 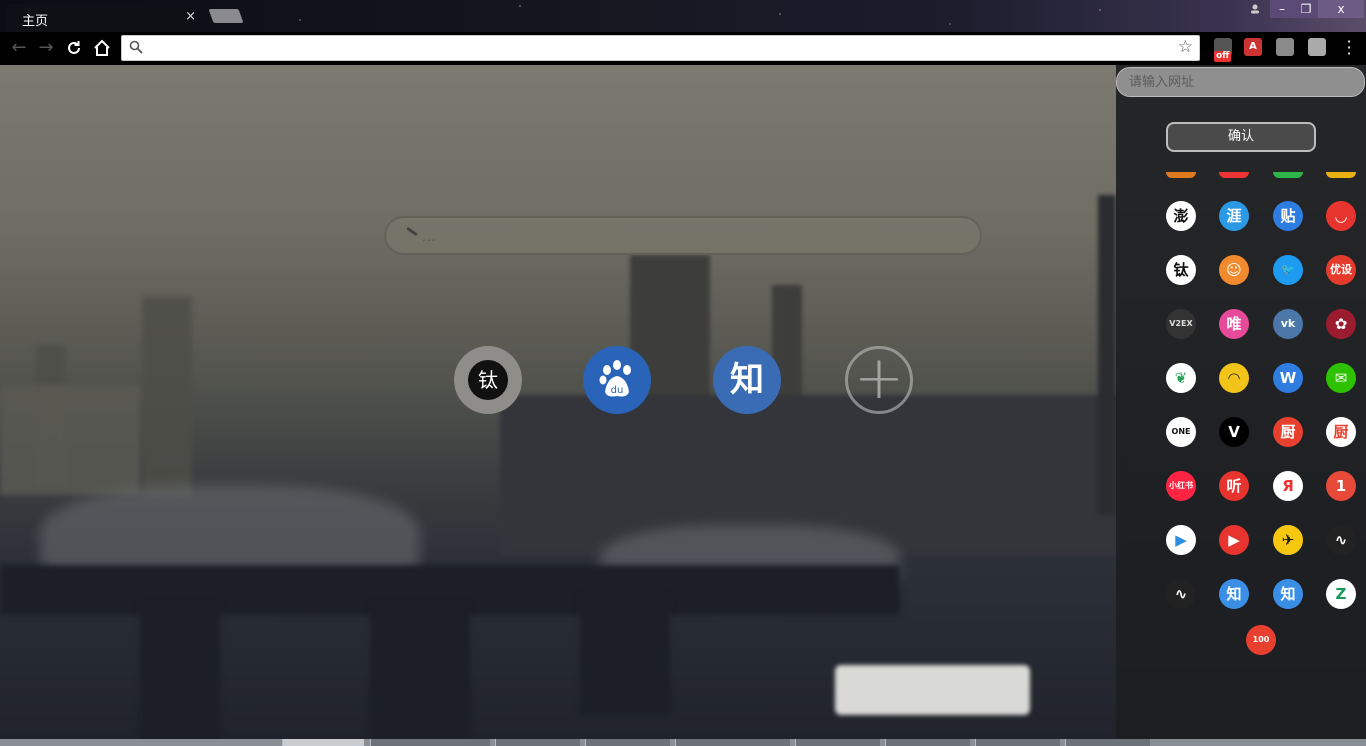 What do you see at coordinates (1261, 640) in the screenshot?
I see `app-icon-hundred: 100` at bounding box center [1261, 640].